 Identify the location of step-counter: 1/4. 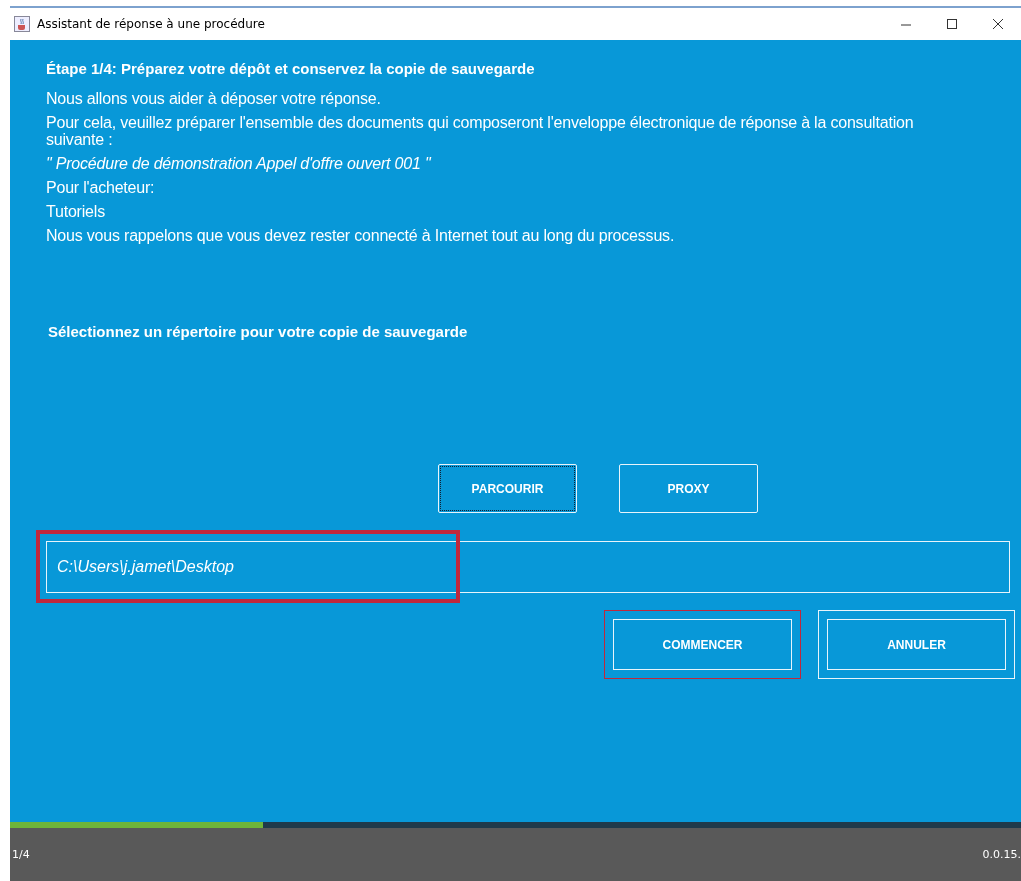
(21, 854).